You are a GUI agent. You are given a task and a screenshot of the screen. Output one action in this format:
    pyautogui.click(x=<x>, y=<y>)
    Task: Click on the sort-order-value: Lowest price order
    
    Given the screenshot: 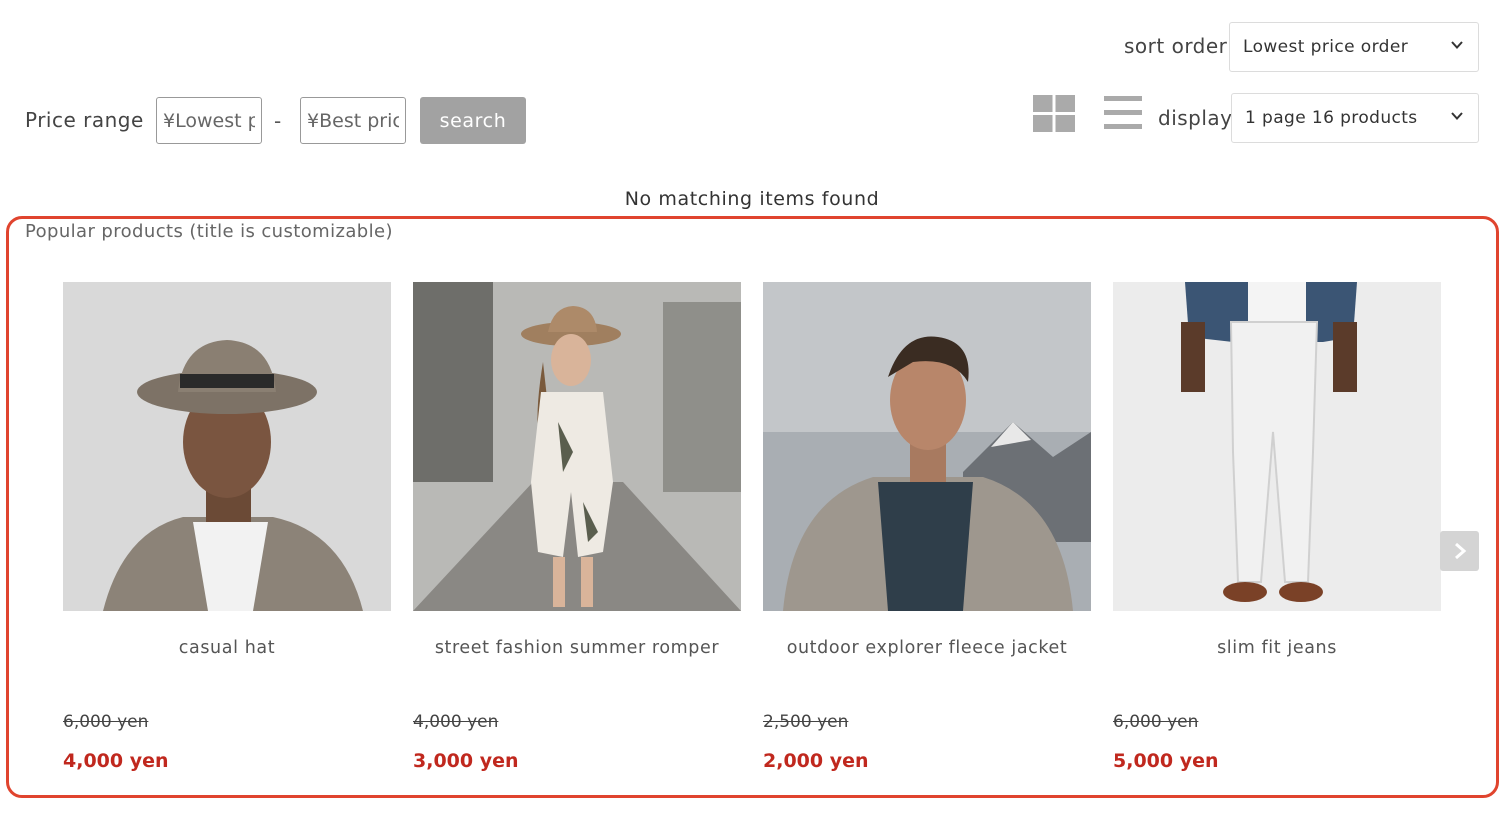 What is the action you would take?
    pyautogui.click(x=1326, y=47)
    